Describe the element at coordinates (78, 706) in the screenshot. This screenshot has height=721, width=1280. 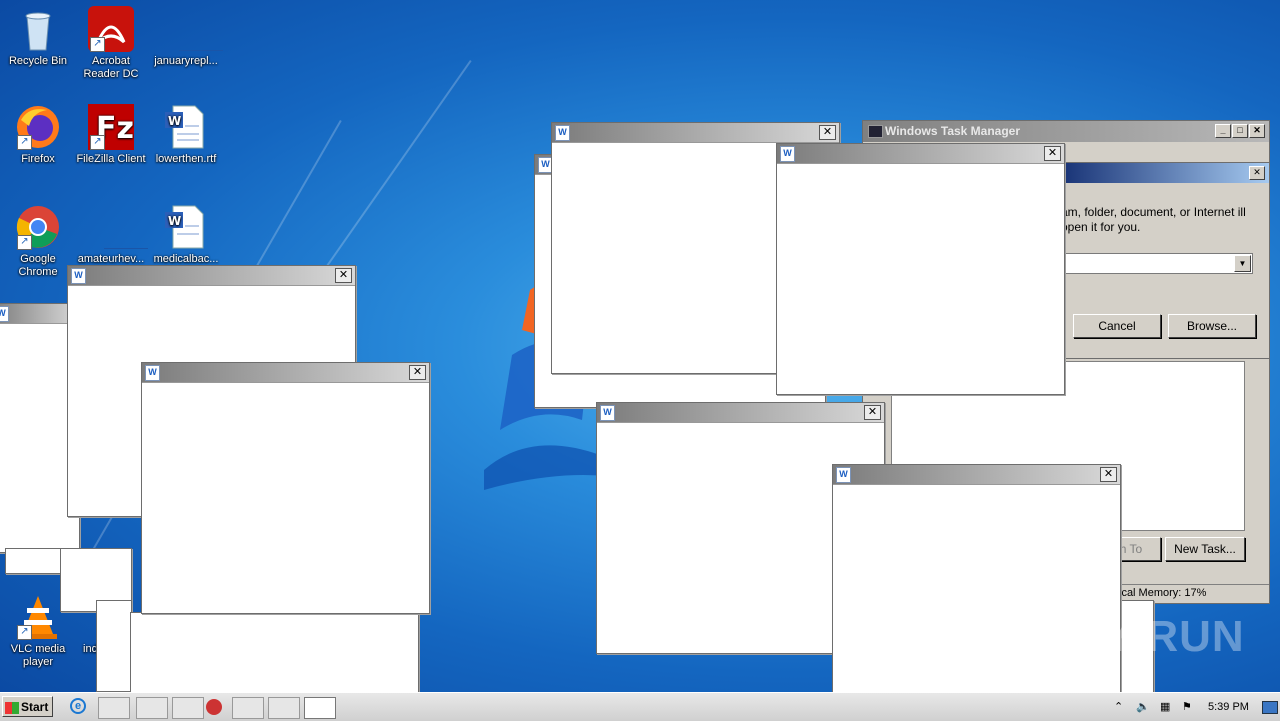
I see `internet-explorer-icon: e` at that location.